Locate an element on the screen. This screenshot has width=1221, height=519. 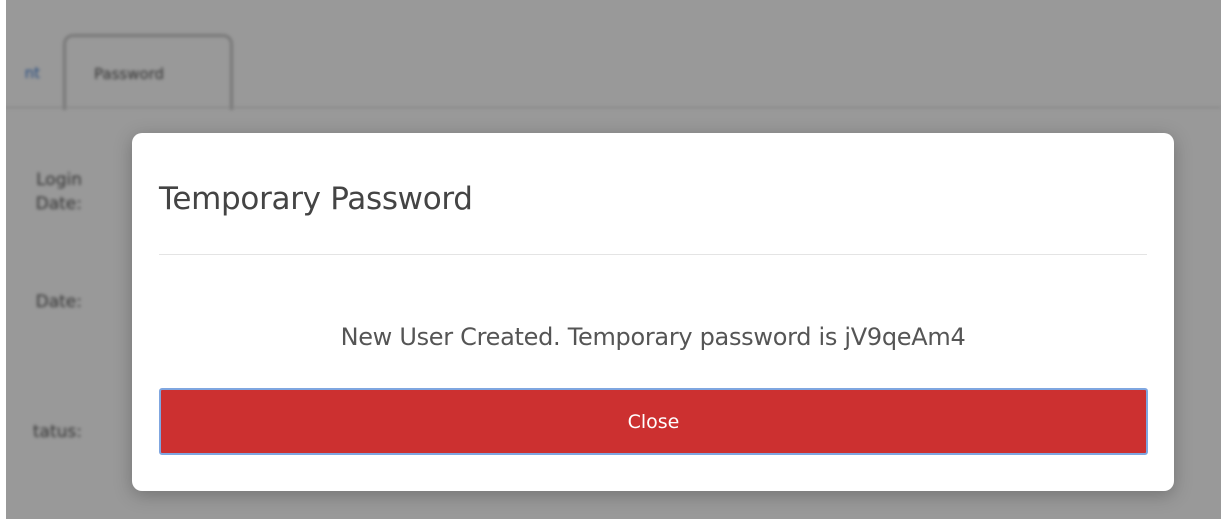
dialog-divider is located at coordinates (653, 254).